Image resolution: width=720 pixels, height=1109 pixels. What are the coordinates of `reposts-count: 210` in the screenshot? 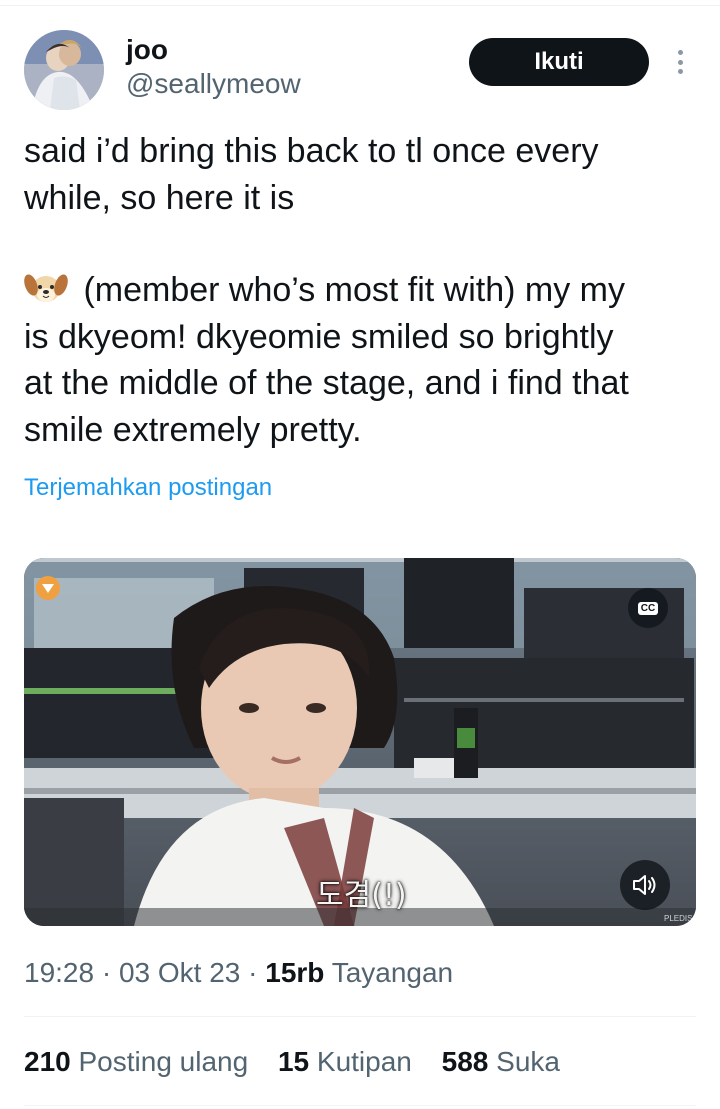 It's located at (47, 1061).